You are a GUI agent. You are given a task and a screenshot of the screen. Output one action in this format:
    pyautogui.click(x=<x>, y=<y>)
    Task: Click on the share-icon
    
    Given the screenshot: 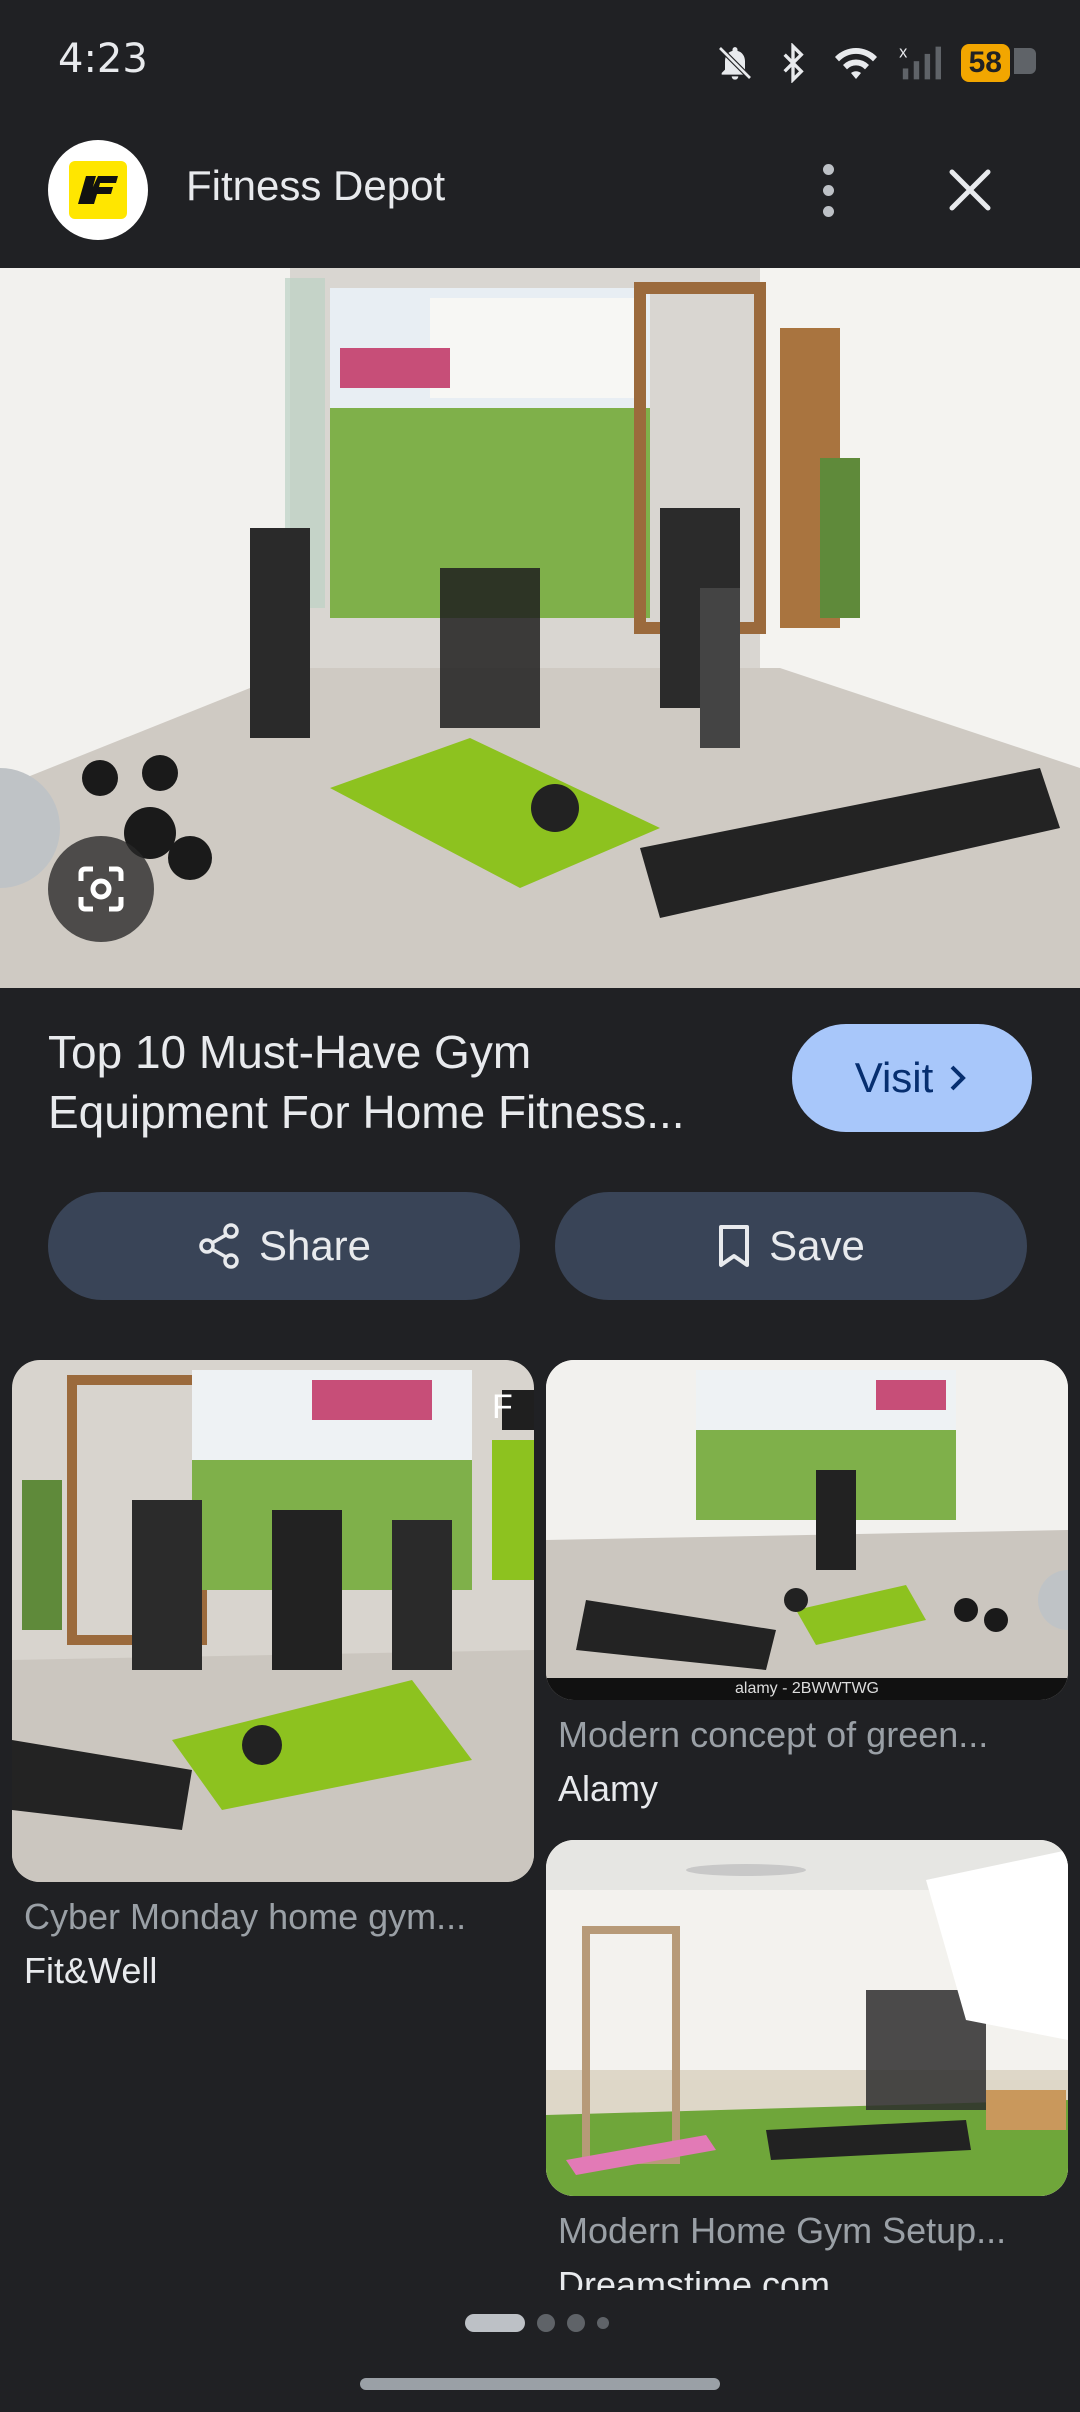 What is the action you would take?
    pyautogui.click(x=219, y=1246)
    